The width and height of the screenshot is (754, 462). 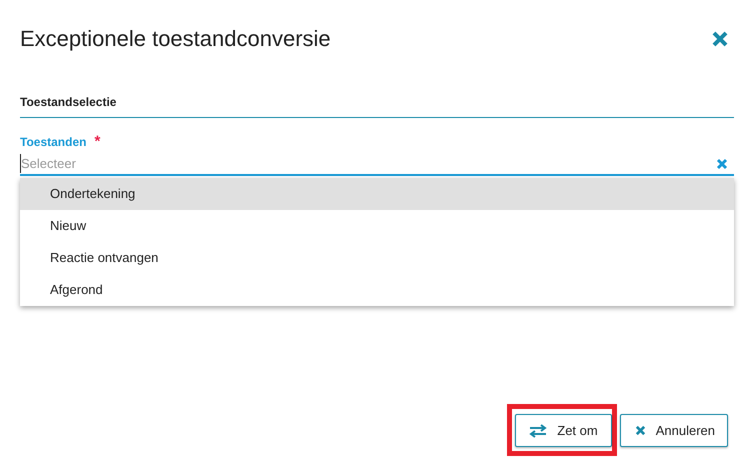 What do you see at coordinates (53, 143) in the screenshot?
I see `field-label: Toestanden` at bounding box center [53, 143].